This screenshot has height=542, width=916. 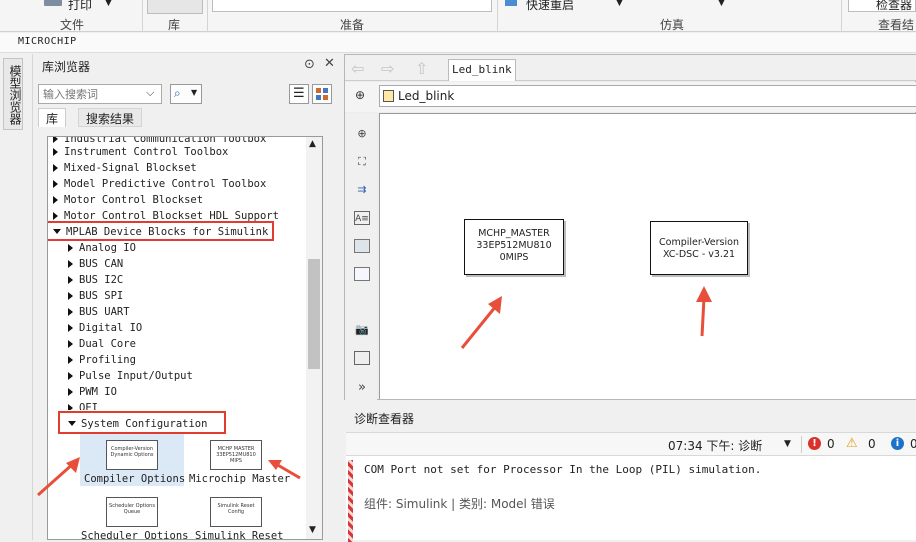 What do you see at coordinates (872, 444) in the screenshot?
I see `warning-count: 0` at bounding box center [872, 444].